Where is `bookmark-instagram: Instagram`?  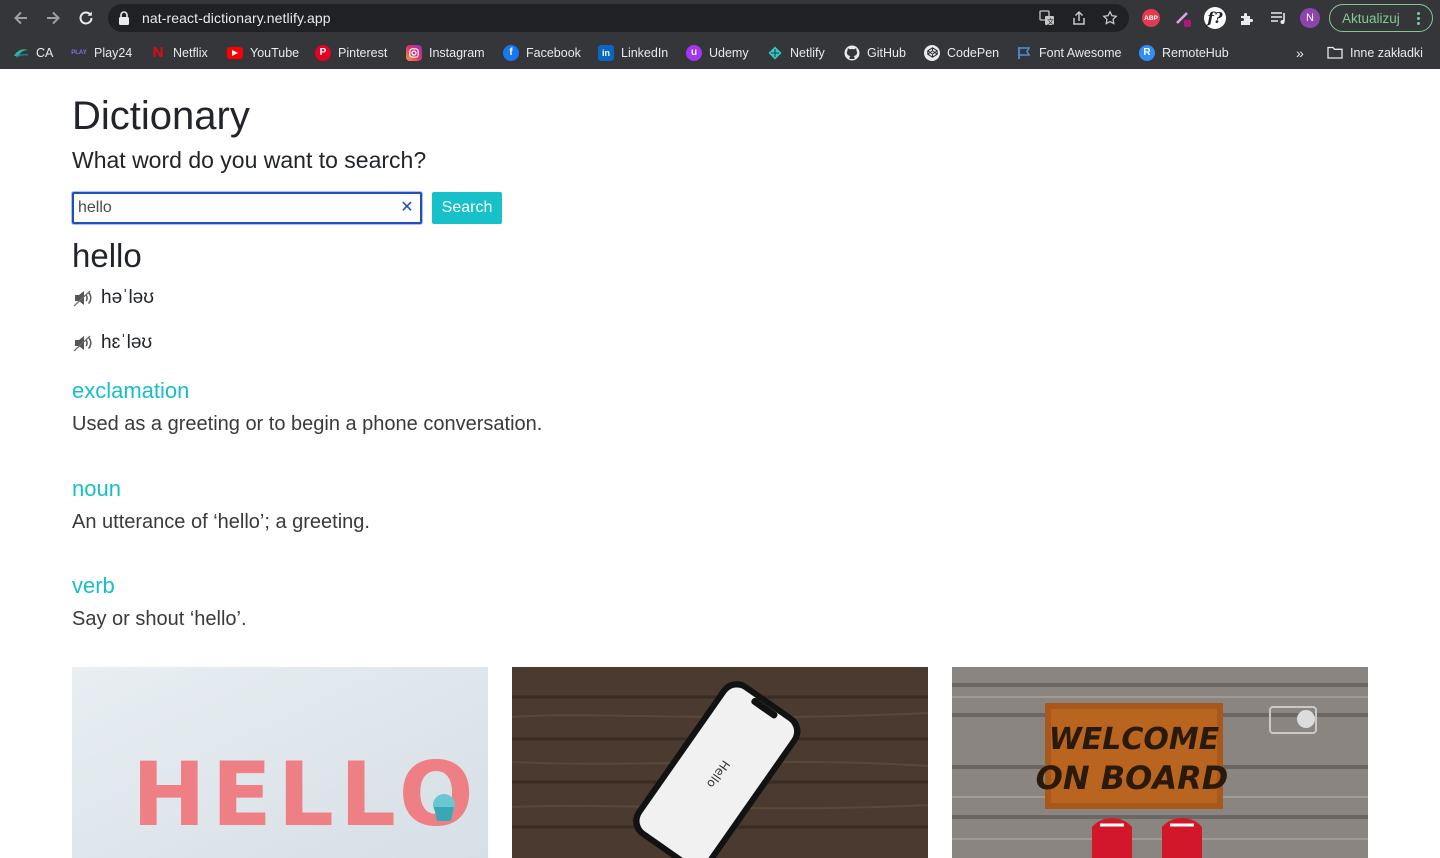 bookmark-instagram: Instagram is located at coordinates (445, 52).